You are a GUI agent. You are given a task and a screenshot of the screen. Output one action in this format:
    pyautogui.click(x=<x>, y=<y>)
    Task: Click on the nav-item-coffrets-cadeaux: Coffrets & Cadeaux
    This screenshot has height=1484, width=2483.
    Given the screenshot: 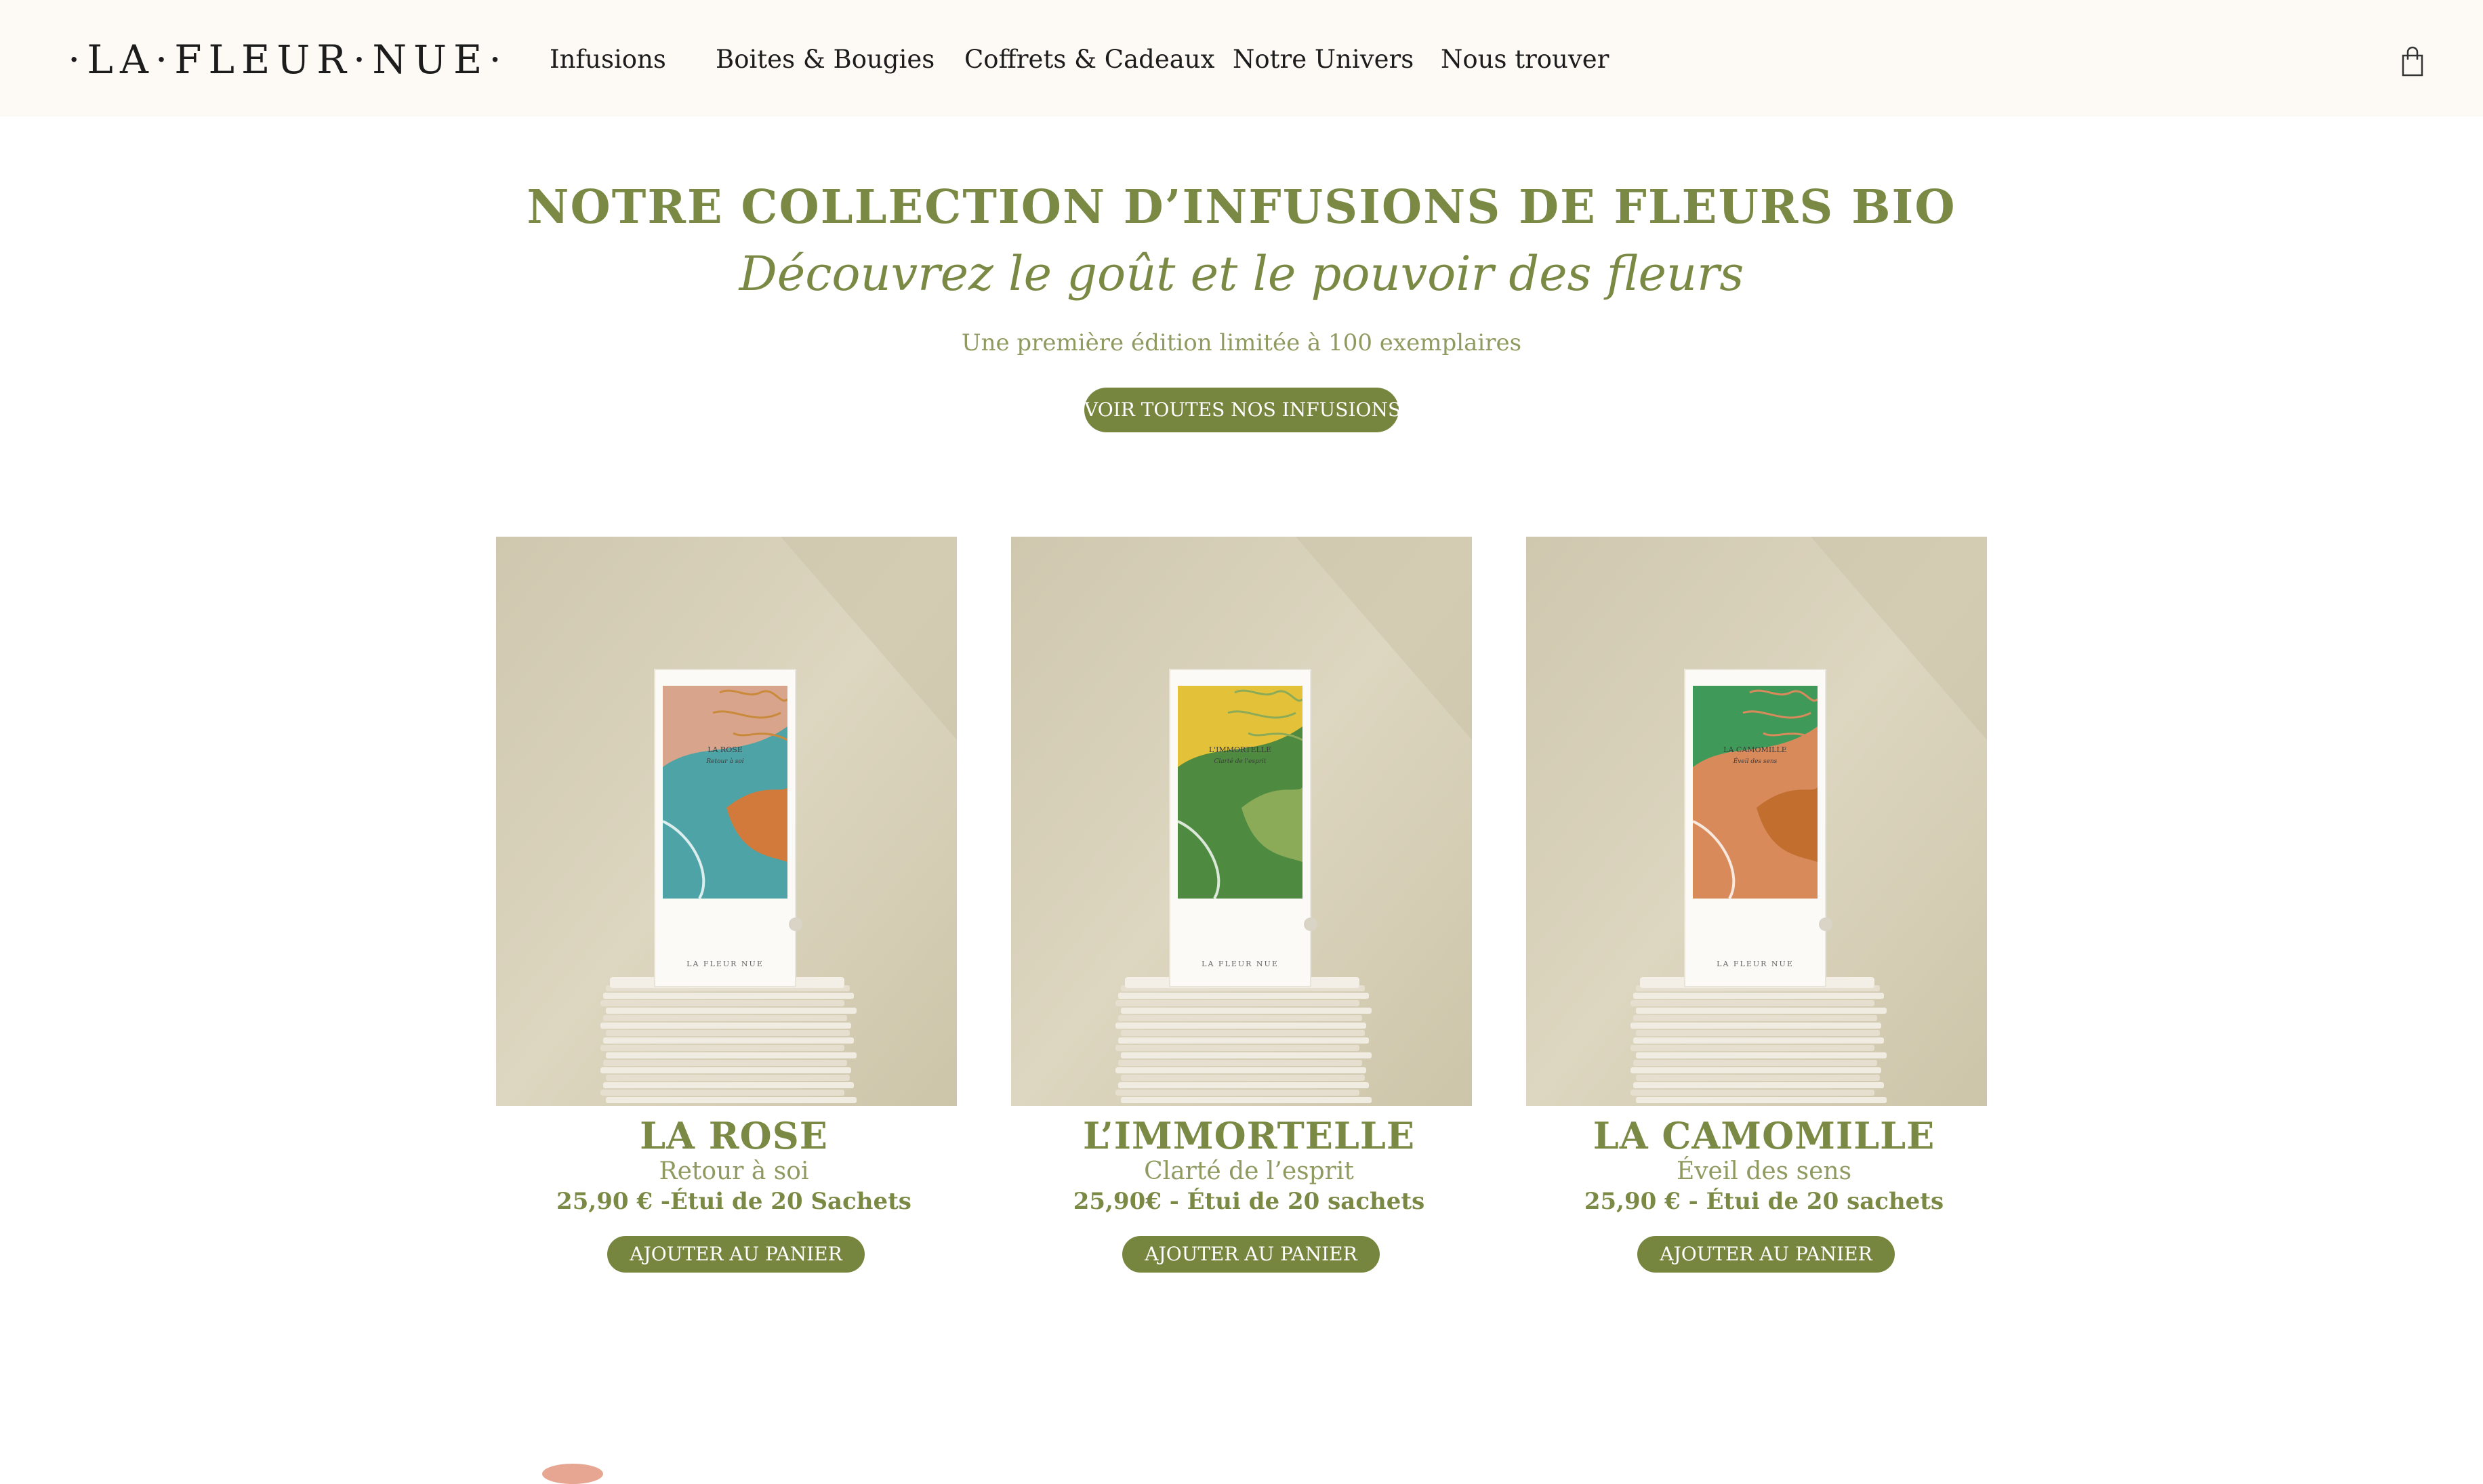 What is the action you would take?
    pyautogui.click(x=1089, y=60)
    